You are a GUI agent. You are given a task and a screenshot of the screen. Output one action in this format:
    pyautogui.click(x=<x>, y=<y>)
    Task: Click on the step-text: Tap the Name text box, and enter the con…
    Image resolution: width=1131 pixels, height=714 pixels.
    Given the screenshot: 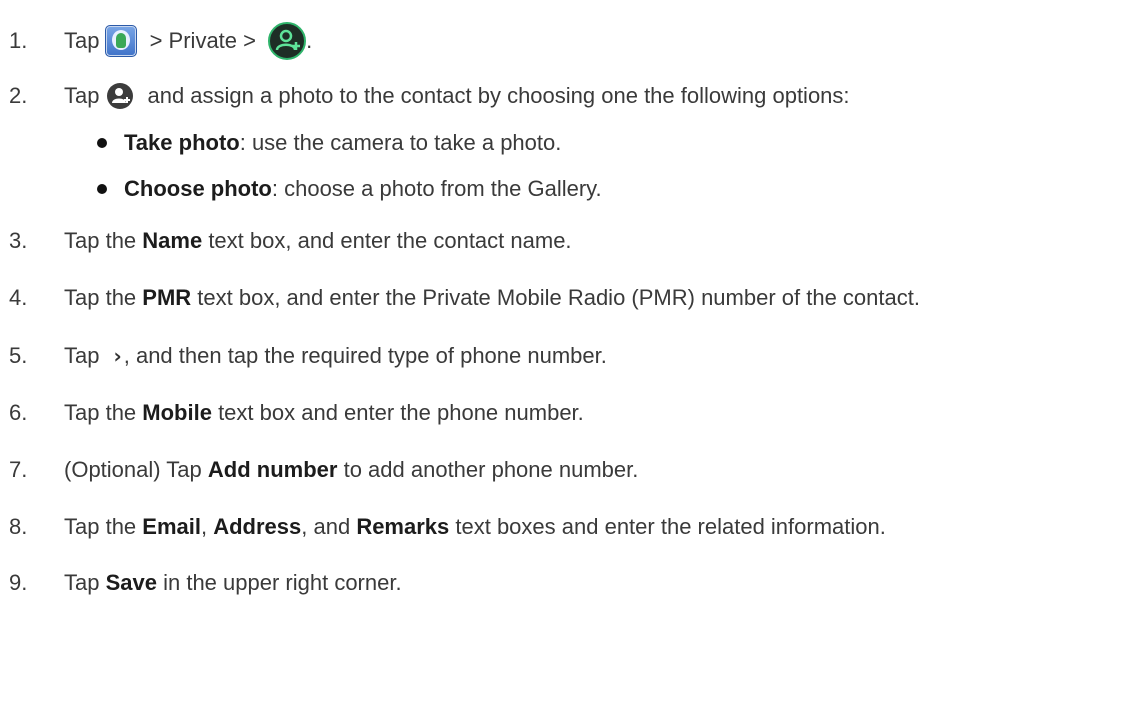 What is the action you would take?
    pyautogui.click(x=318, y=240)
    